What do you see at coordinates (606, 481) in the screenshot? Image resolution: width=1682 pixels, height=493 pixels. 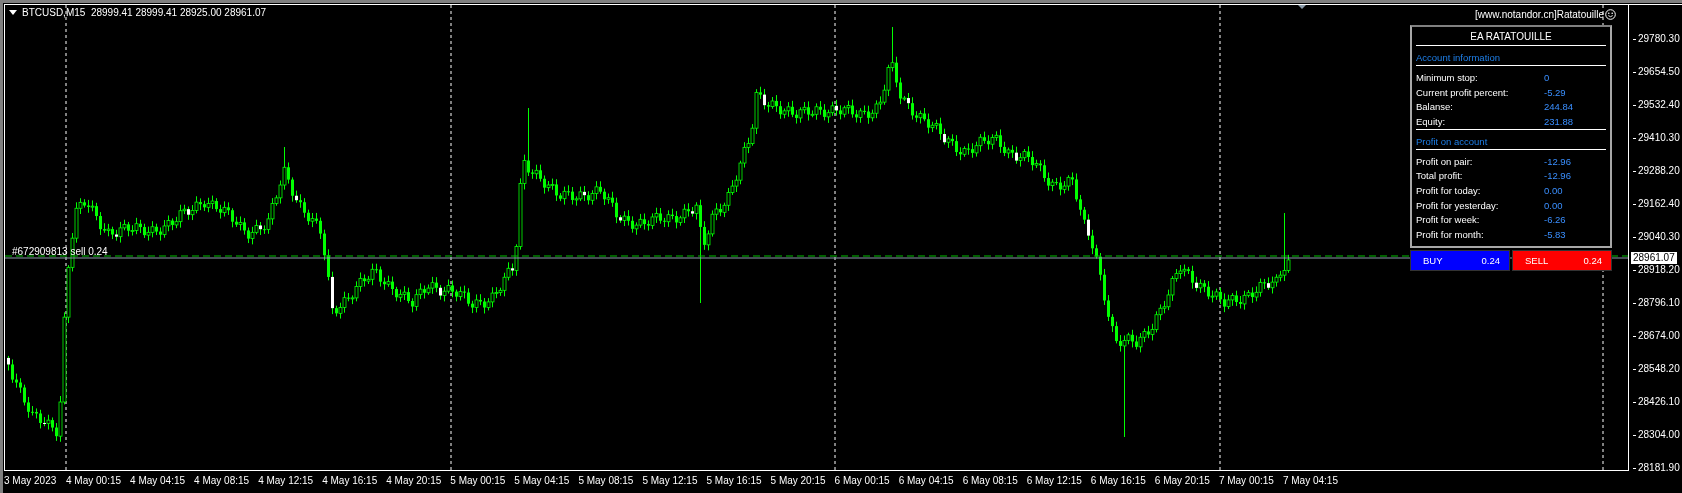 I see `time-tick-label: 5 May 08:15` at bounding box center [606, 481].